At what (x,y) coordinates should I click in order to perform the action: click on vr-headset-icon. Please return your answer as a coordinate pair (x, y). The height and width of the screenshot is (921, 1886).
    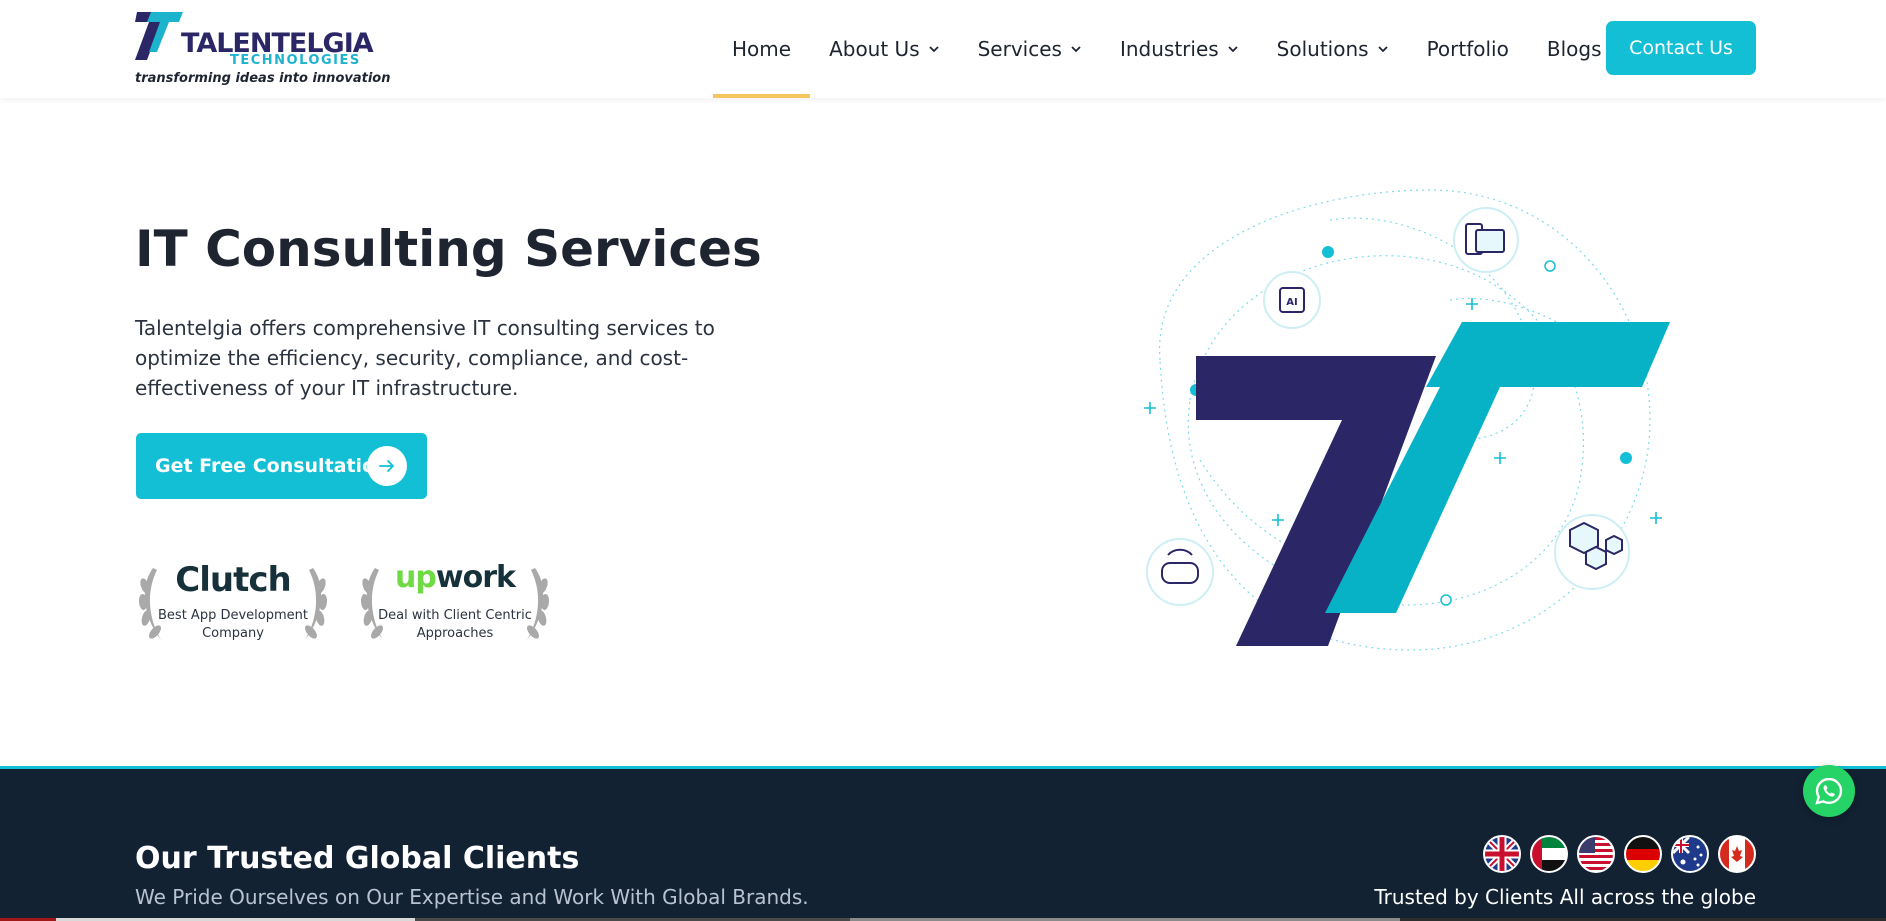
    Looking at the image, I should click on (1180, 572).